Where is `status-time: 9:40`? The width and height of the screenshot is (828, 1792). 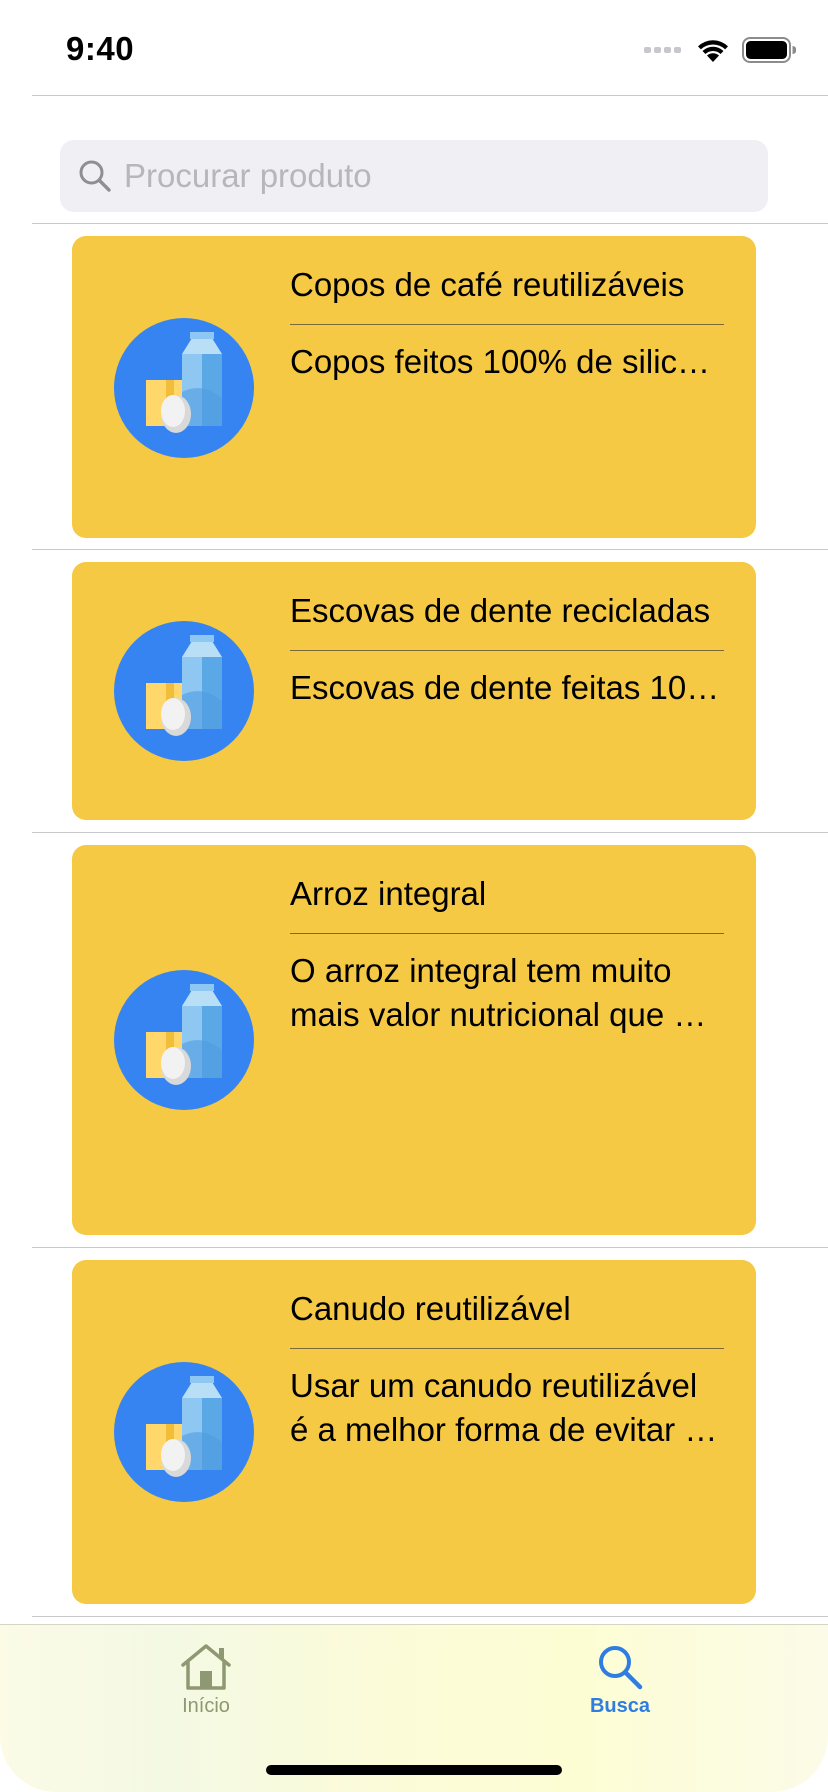
status-time: 9:40 is located at coordinates (100, 48).